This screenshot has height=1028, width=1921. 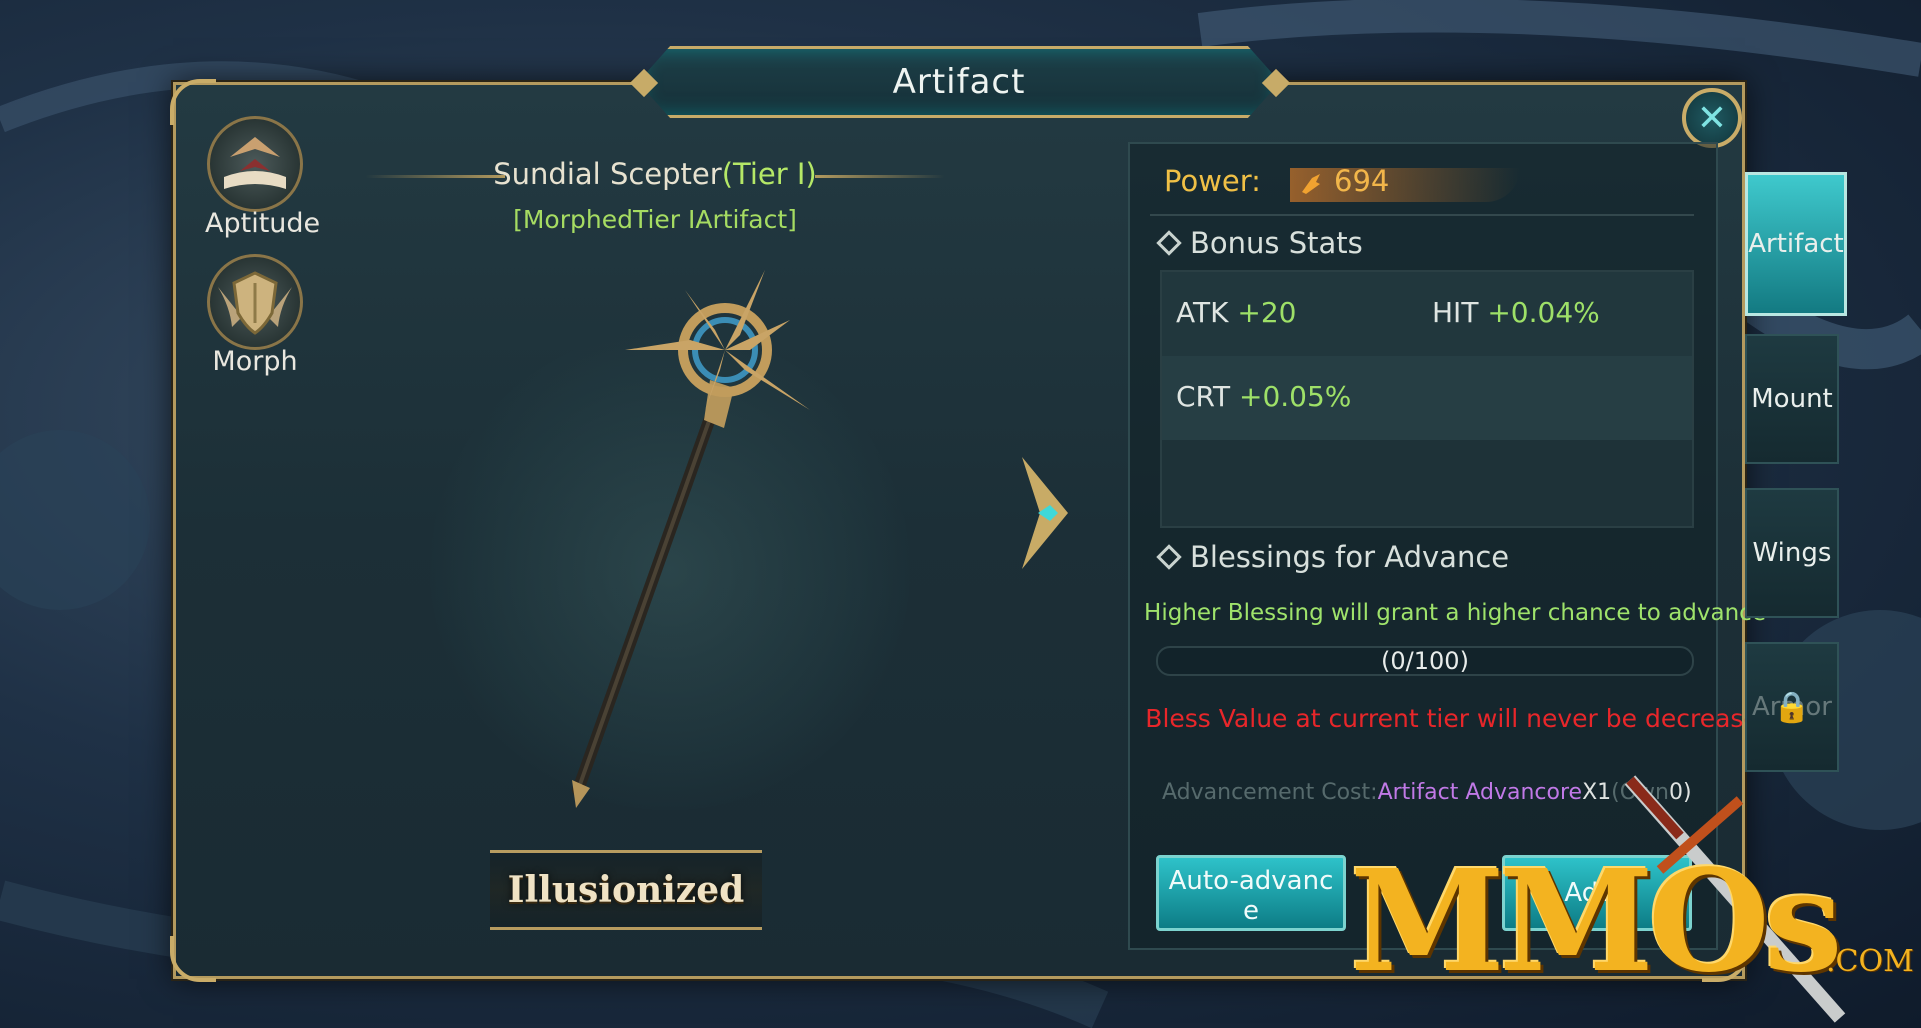 I want to click on stat-row: CRT +0.05%, so click(x=1427, y=398).